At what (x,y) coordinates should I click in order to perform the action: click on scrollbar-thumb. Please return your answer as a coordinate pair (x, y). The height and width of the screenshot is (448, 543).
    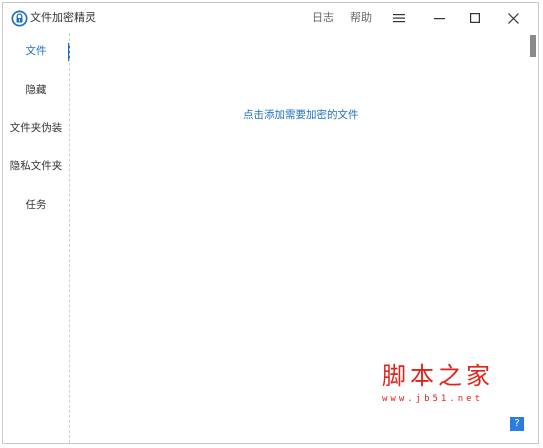
    Looking at the image, I should click on (533, 46).